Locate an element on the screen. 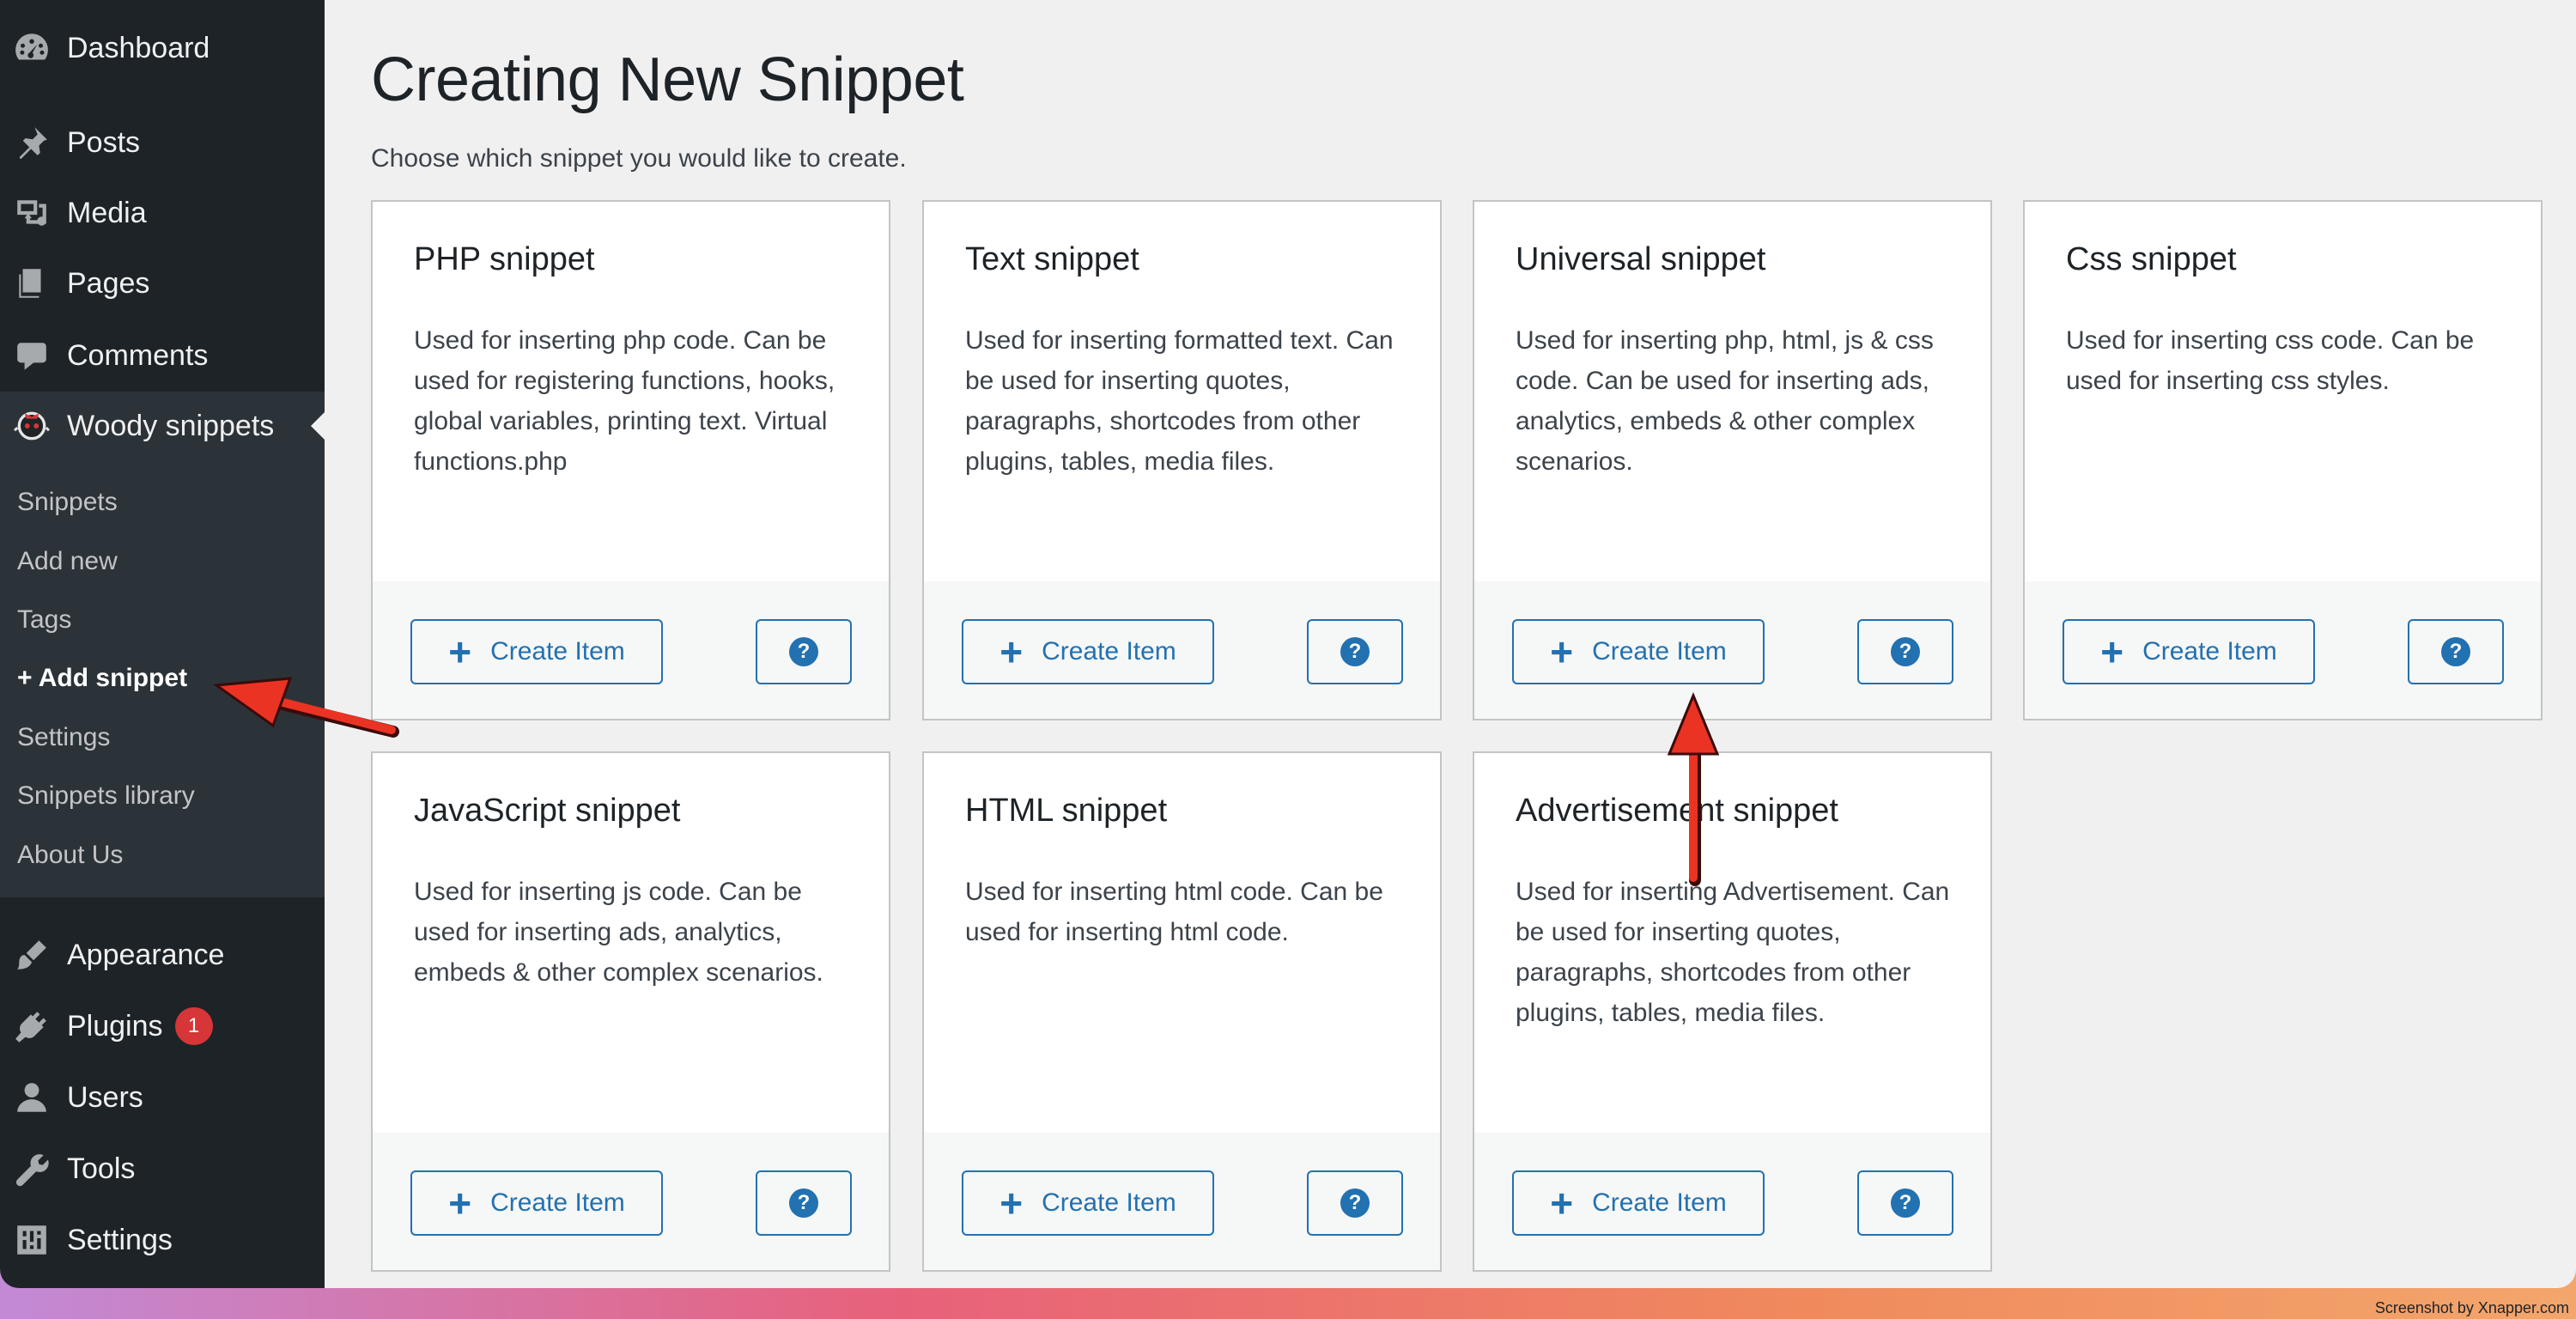  sidebar-item-settings: Settings is located at coordinates (162, 1240).